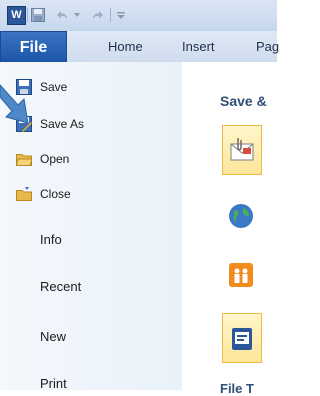 The image size is (320, 396). What do you see at coordinates (51, 239) in the screenshot?
I see `section-info: Info` at bounding box center [51, 239].